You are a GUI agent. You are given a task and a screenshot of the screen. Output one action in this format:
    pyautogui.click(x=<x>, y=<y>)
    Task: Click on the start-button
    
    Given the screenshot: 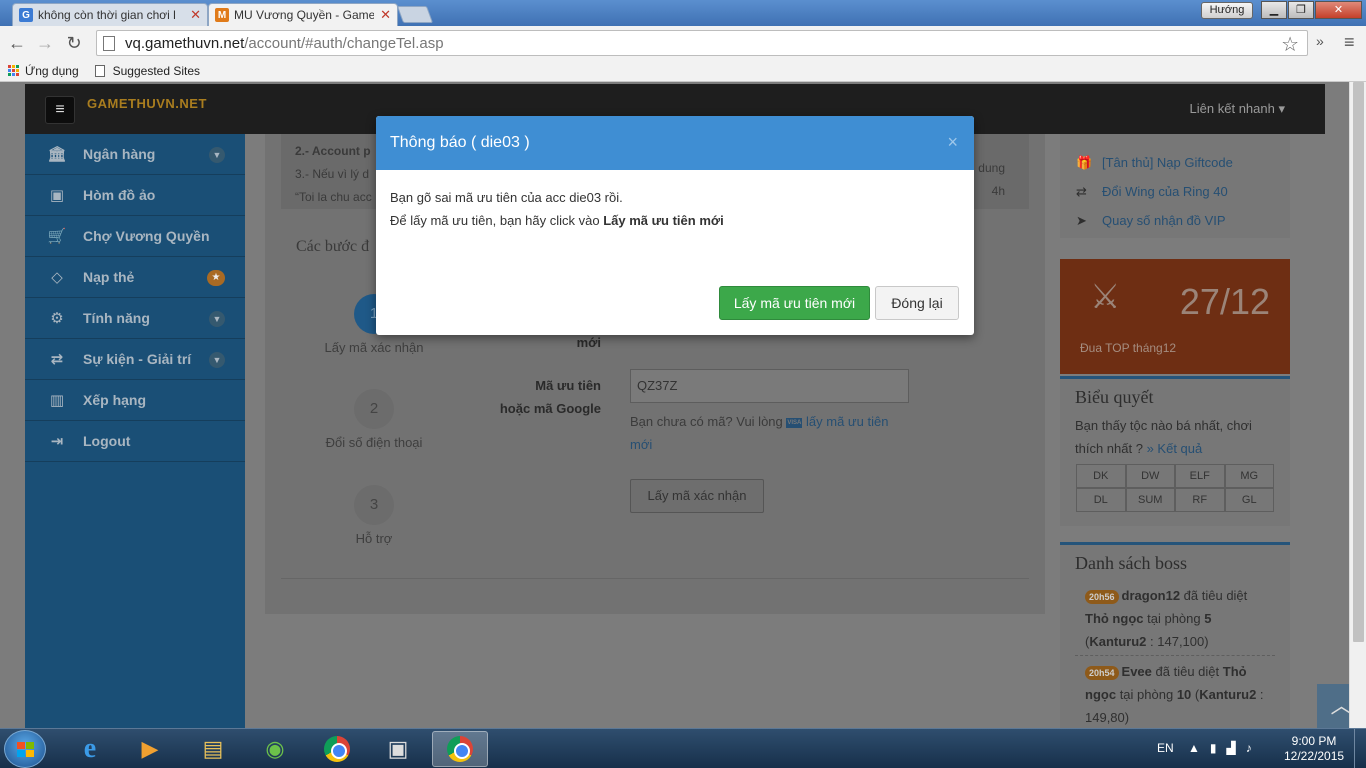 What is the action you would take?
    pyautogui.click(x=25, y=749)
    